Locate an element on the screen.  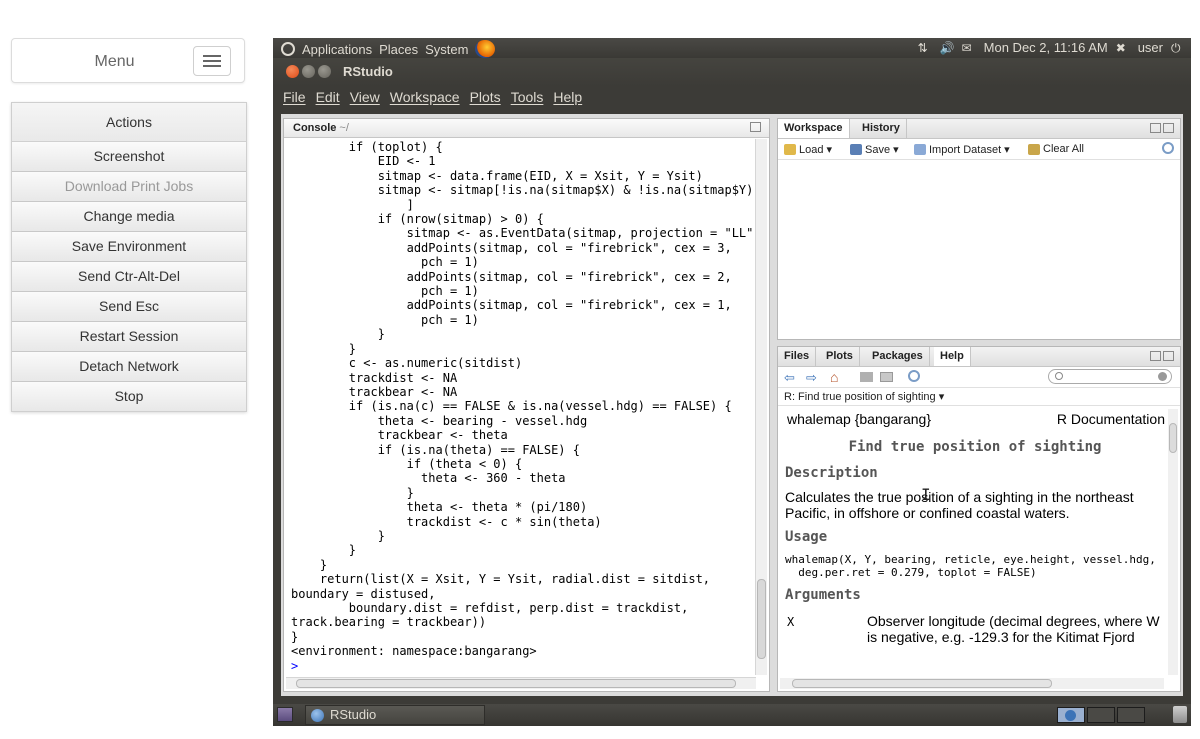
volume-icon: 🔊 is located at coordinates (947, 48).